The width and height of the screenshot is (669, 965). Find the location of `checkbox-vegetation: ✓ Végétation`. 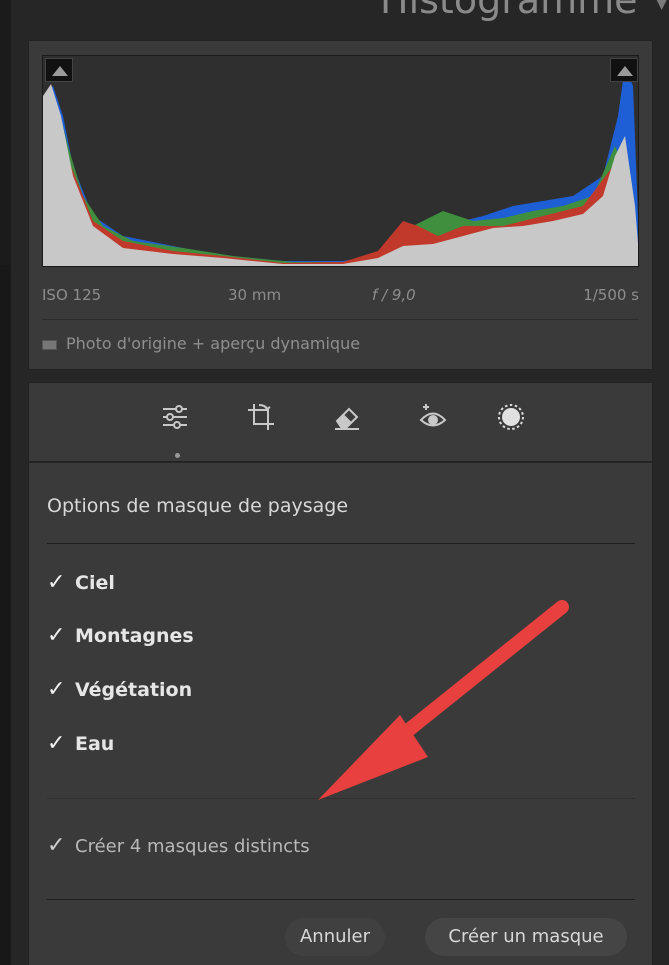

checkbox-vegetation: ✓ Végétation is located at coordinates (119, 692).